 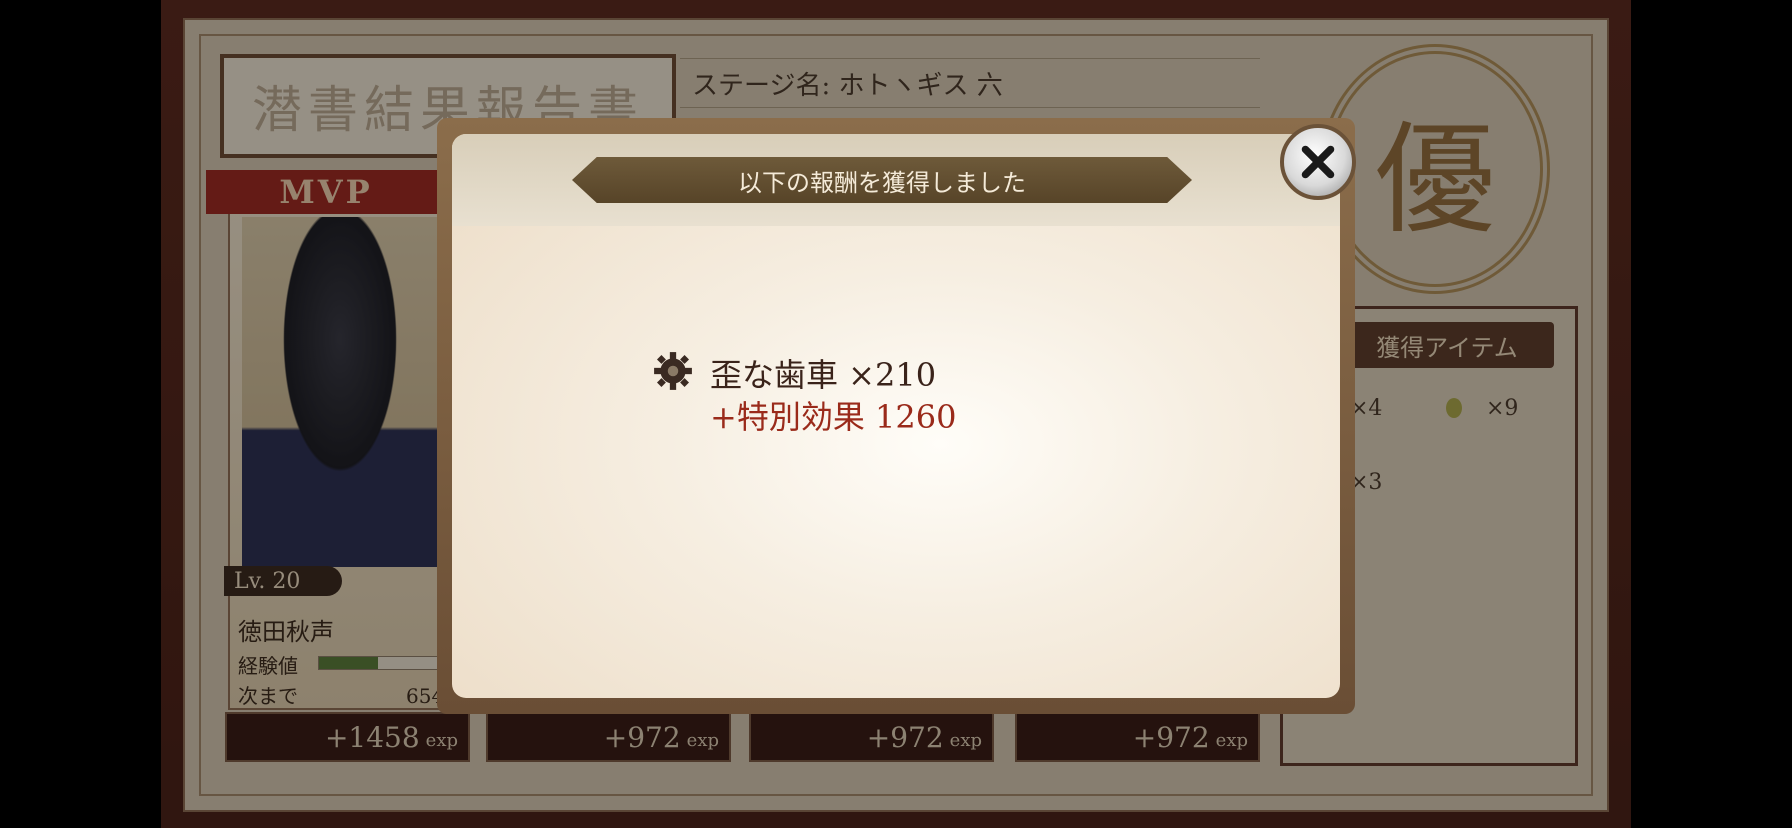 I want to click on reward-item-name: 歪な歯車 ×210, so click(x=823, y=375).